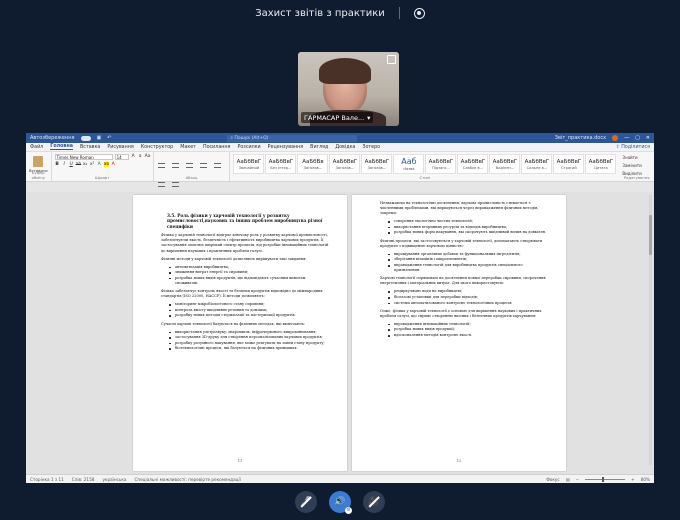 This screenshot has width=680, height=520. Describe the element at coordinates (292, 138) in the screenshot. I see `search-box: ⌕ Пошук (Alt+Q)` at that location.